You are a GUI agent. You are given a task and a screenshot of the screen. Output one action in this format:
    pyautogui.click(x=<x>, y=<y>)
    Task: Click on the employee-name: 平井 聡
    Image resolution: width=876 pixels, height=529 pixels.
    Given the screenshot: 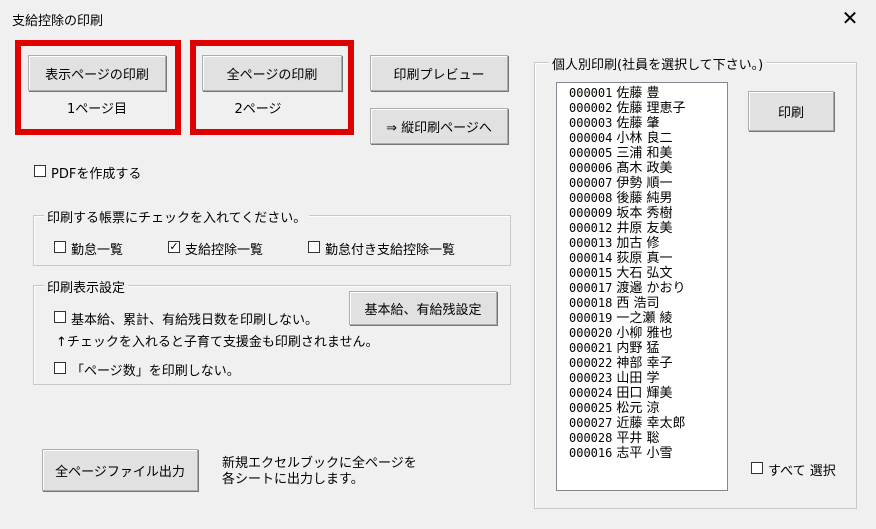 What is the action you would take?
    pyautogui.click(x=638, y=438)
    